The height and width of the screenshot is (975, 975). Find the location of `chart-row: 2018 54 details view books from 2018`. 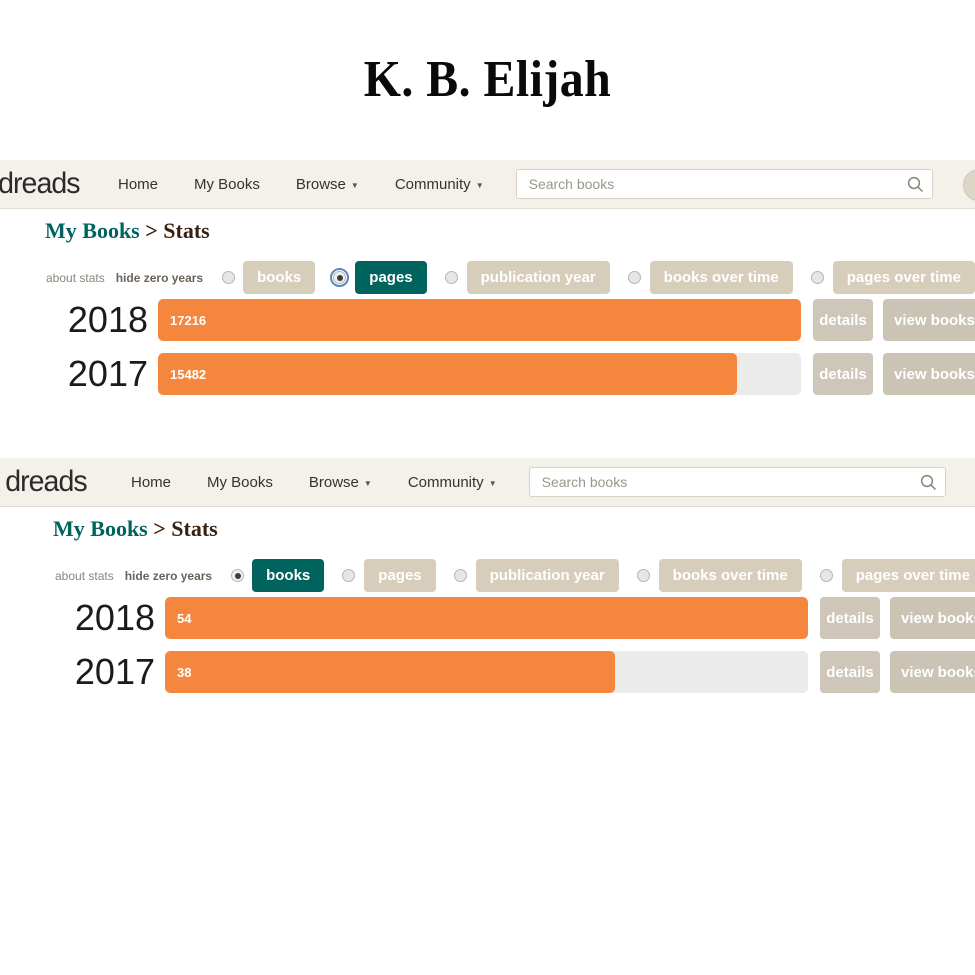

chart-row: 2018 54 details view books from 2018 is located at coordinates (487, 618).